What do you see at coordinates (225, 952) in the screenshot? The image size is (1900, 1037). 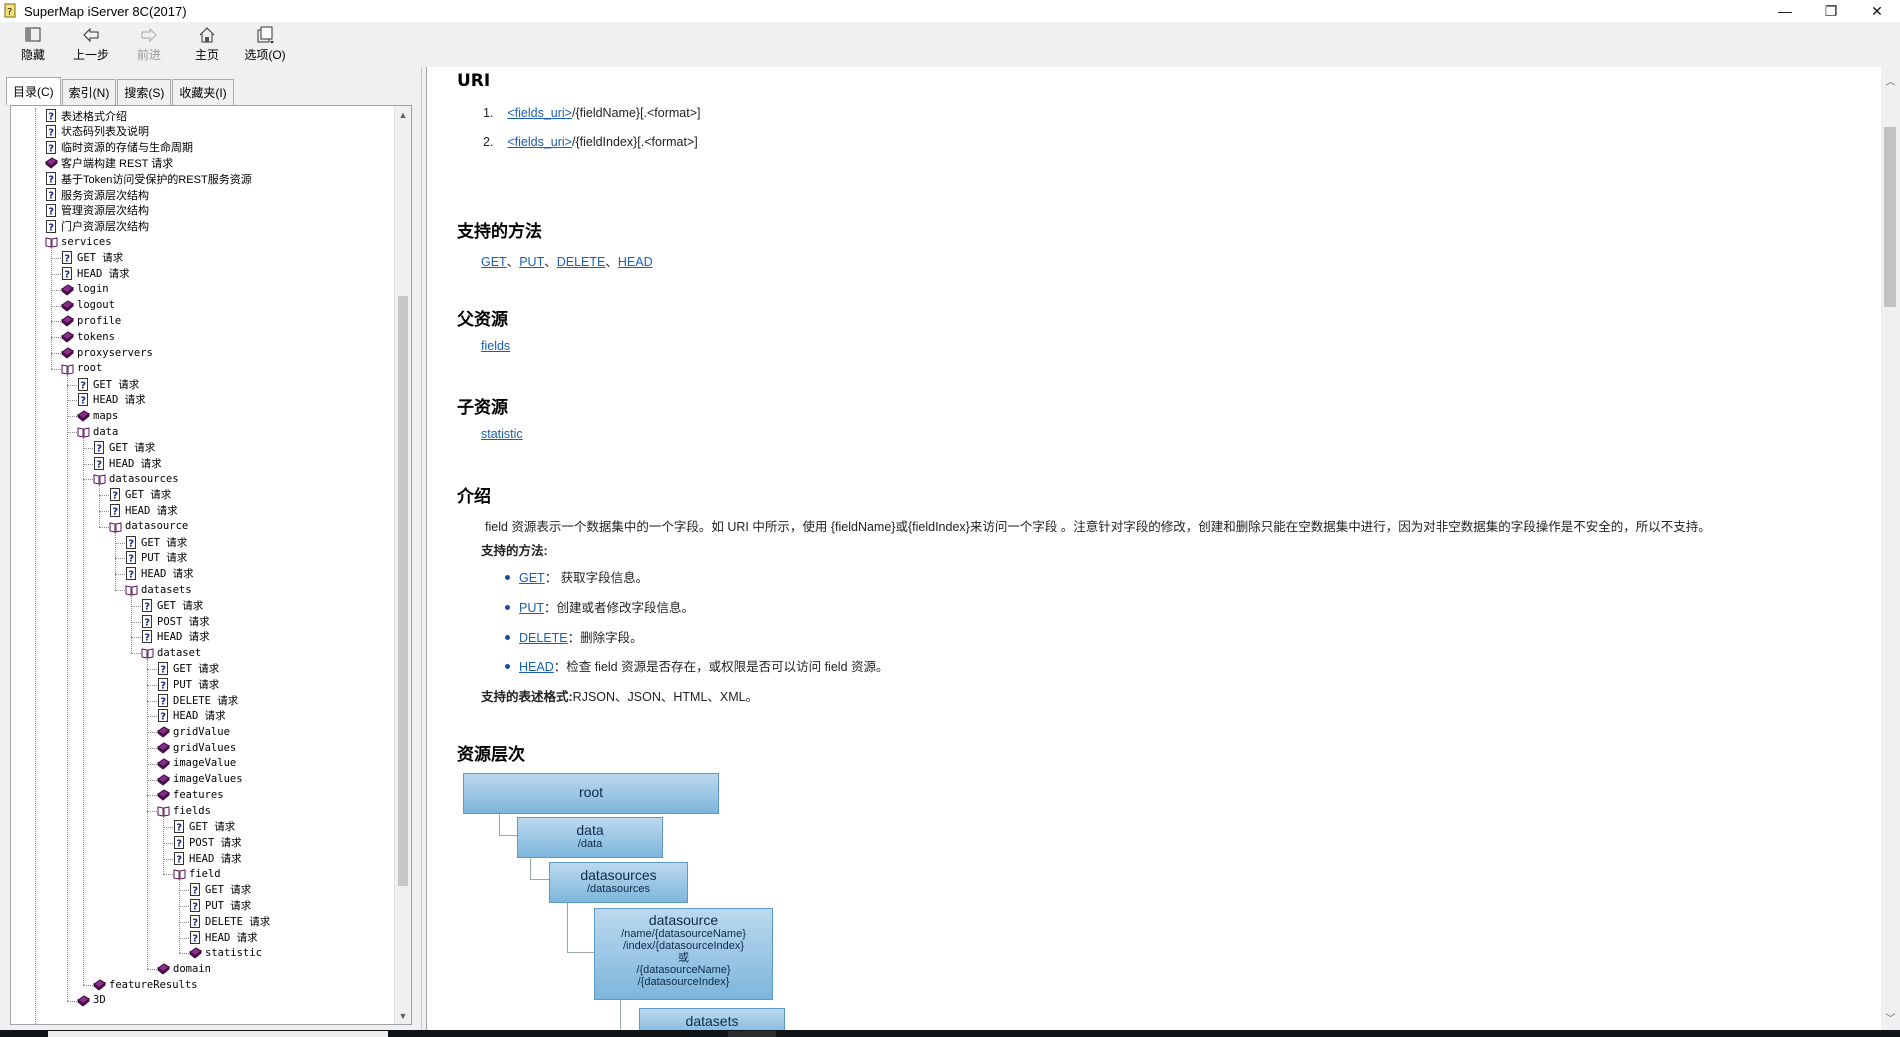 I see `tree-item: statistic` at bounding box center [225, 952].